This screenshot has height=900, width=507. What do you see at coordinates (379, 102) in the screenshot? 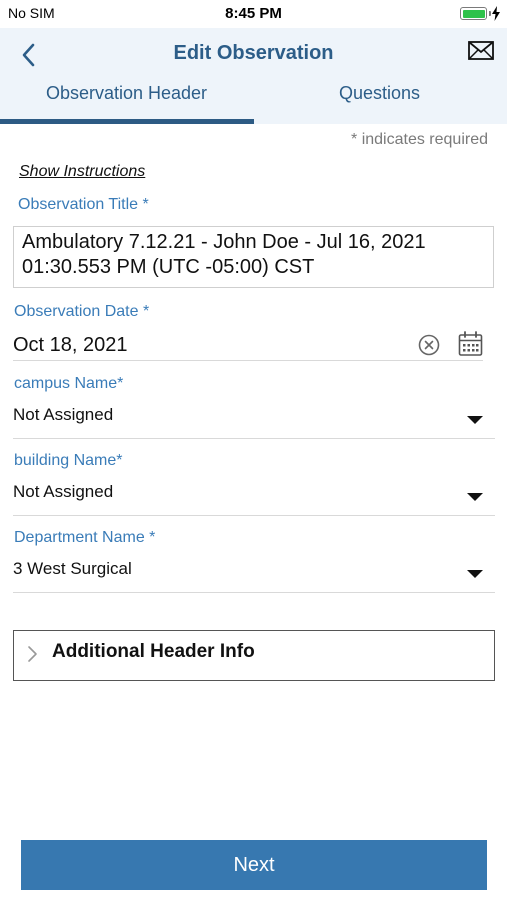
I see `tab-questions: Questions` at bounding box center [379, 102].